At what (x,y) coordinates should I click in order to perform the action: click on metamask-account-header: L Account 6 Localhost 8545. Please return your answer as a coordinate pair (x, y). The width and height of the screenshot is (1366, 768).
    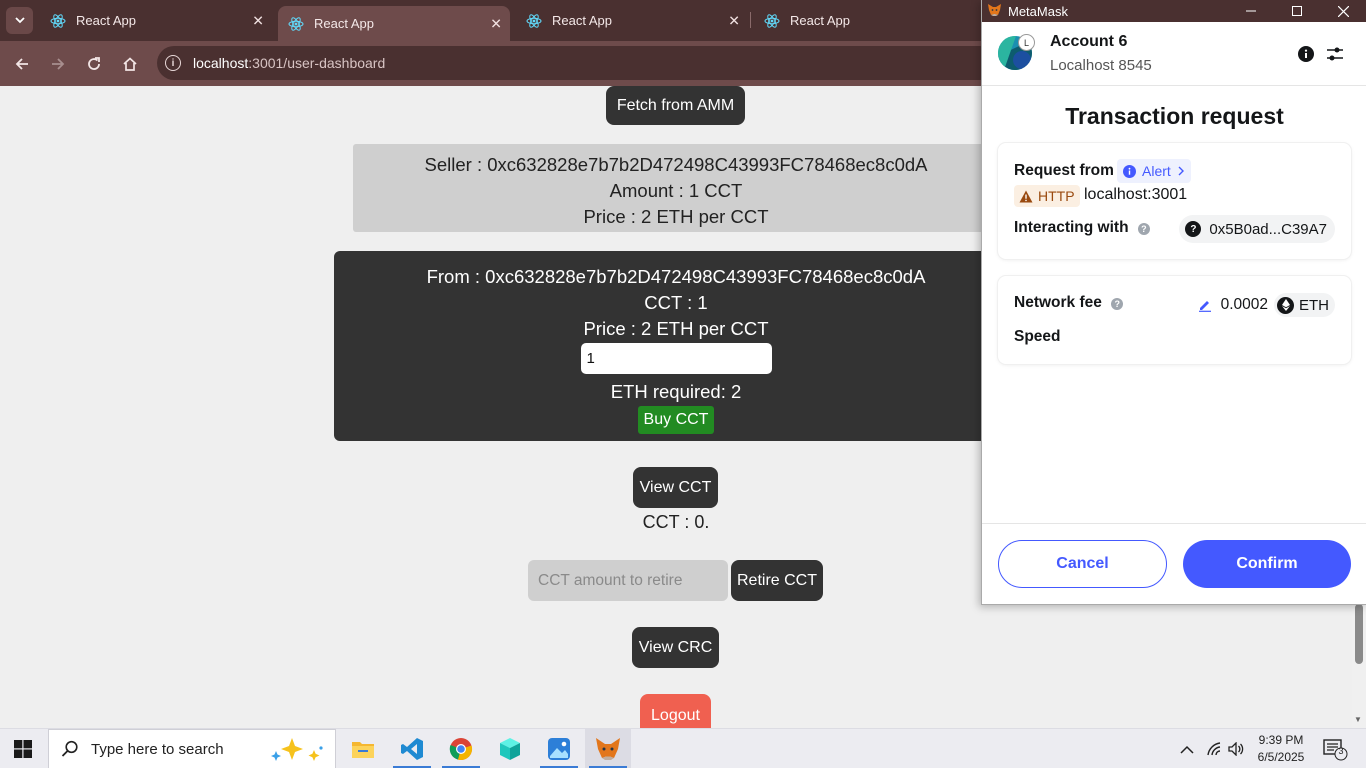
    Looking at the image, I should click on (1174, 54).